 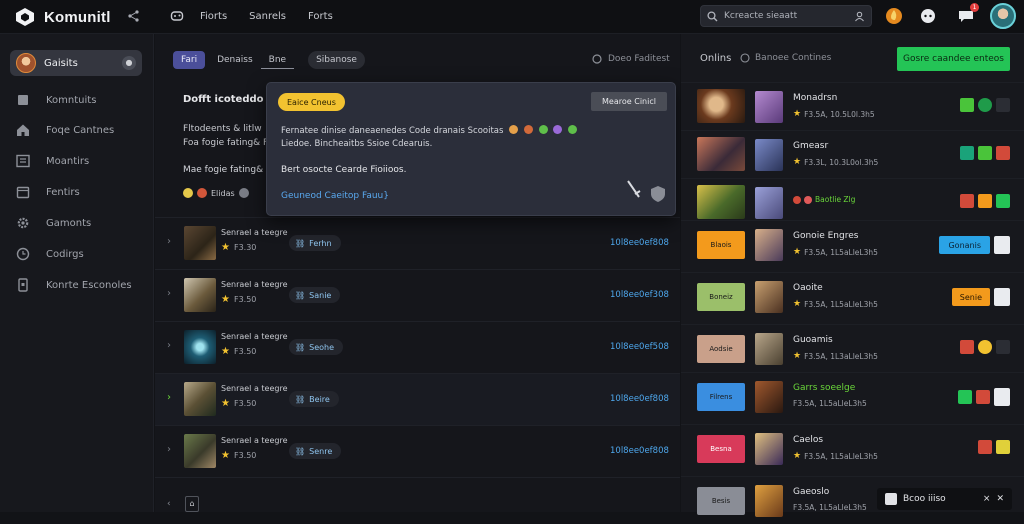 What do you see at coordinates (629, 101) in the screenshot?
I see `popup-action-button: Mearoe Cinicl` at bounding box center [629, 101].